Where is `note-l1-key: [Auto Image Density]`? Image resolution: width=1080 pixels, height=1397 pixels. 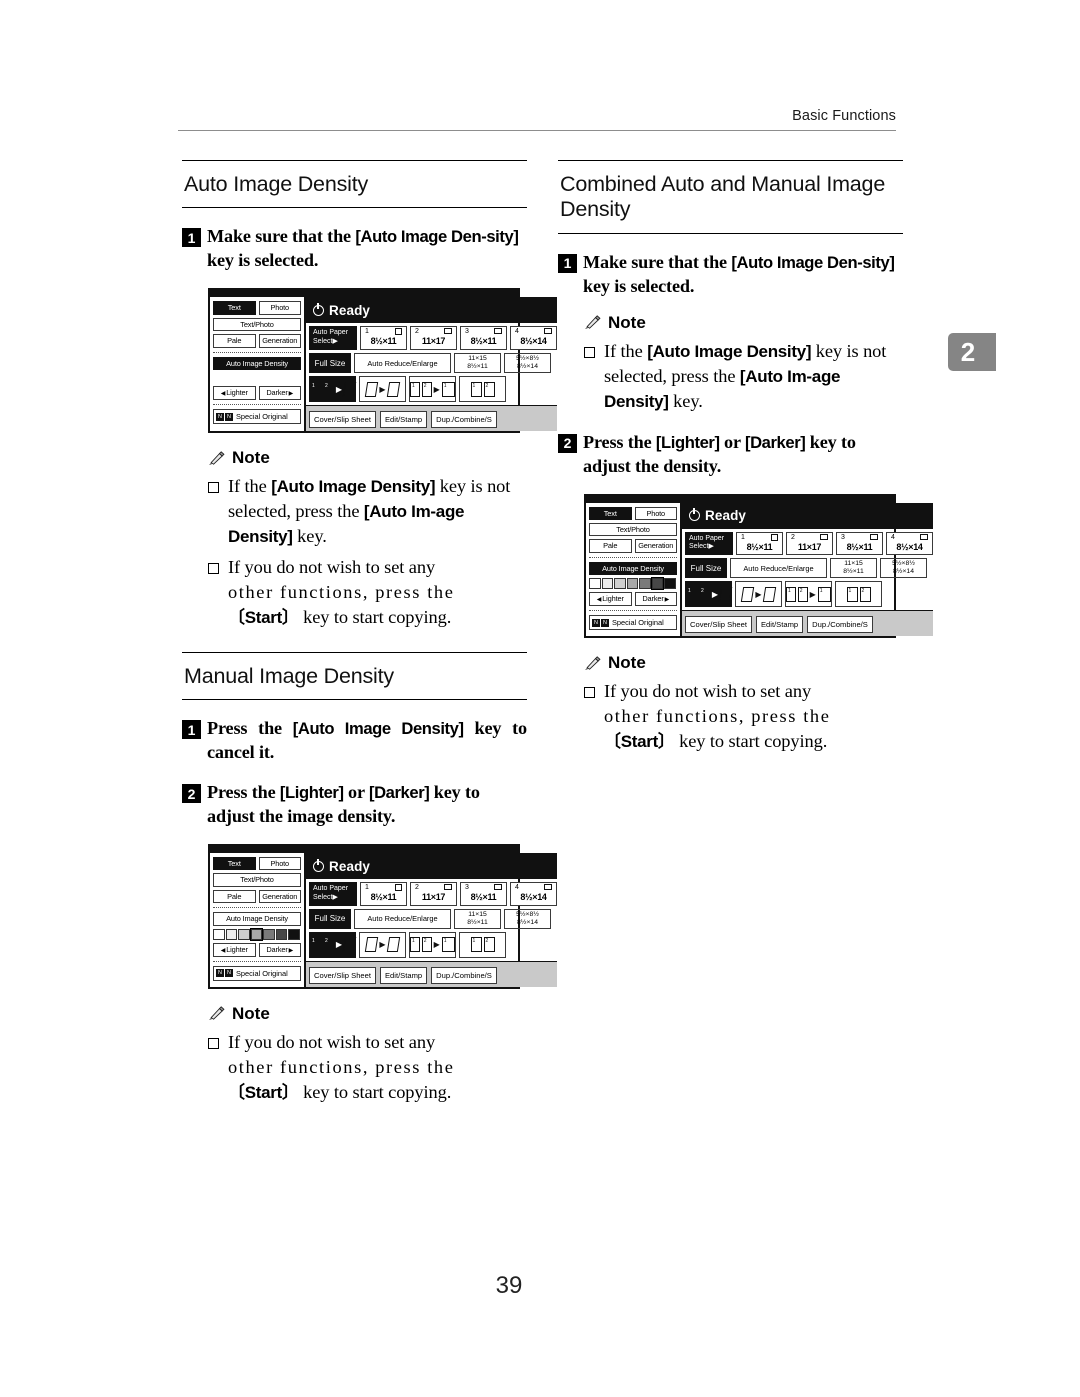 note-l1-key: [Auto Image Density] is located at coordinates (729, 351).